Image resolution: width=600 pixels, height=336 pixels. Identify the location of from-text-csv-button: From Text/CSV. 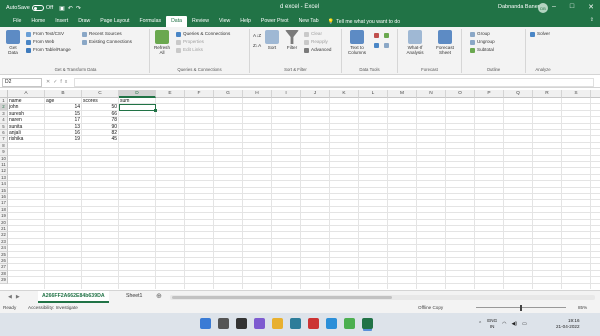
(45, 34).